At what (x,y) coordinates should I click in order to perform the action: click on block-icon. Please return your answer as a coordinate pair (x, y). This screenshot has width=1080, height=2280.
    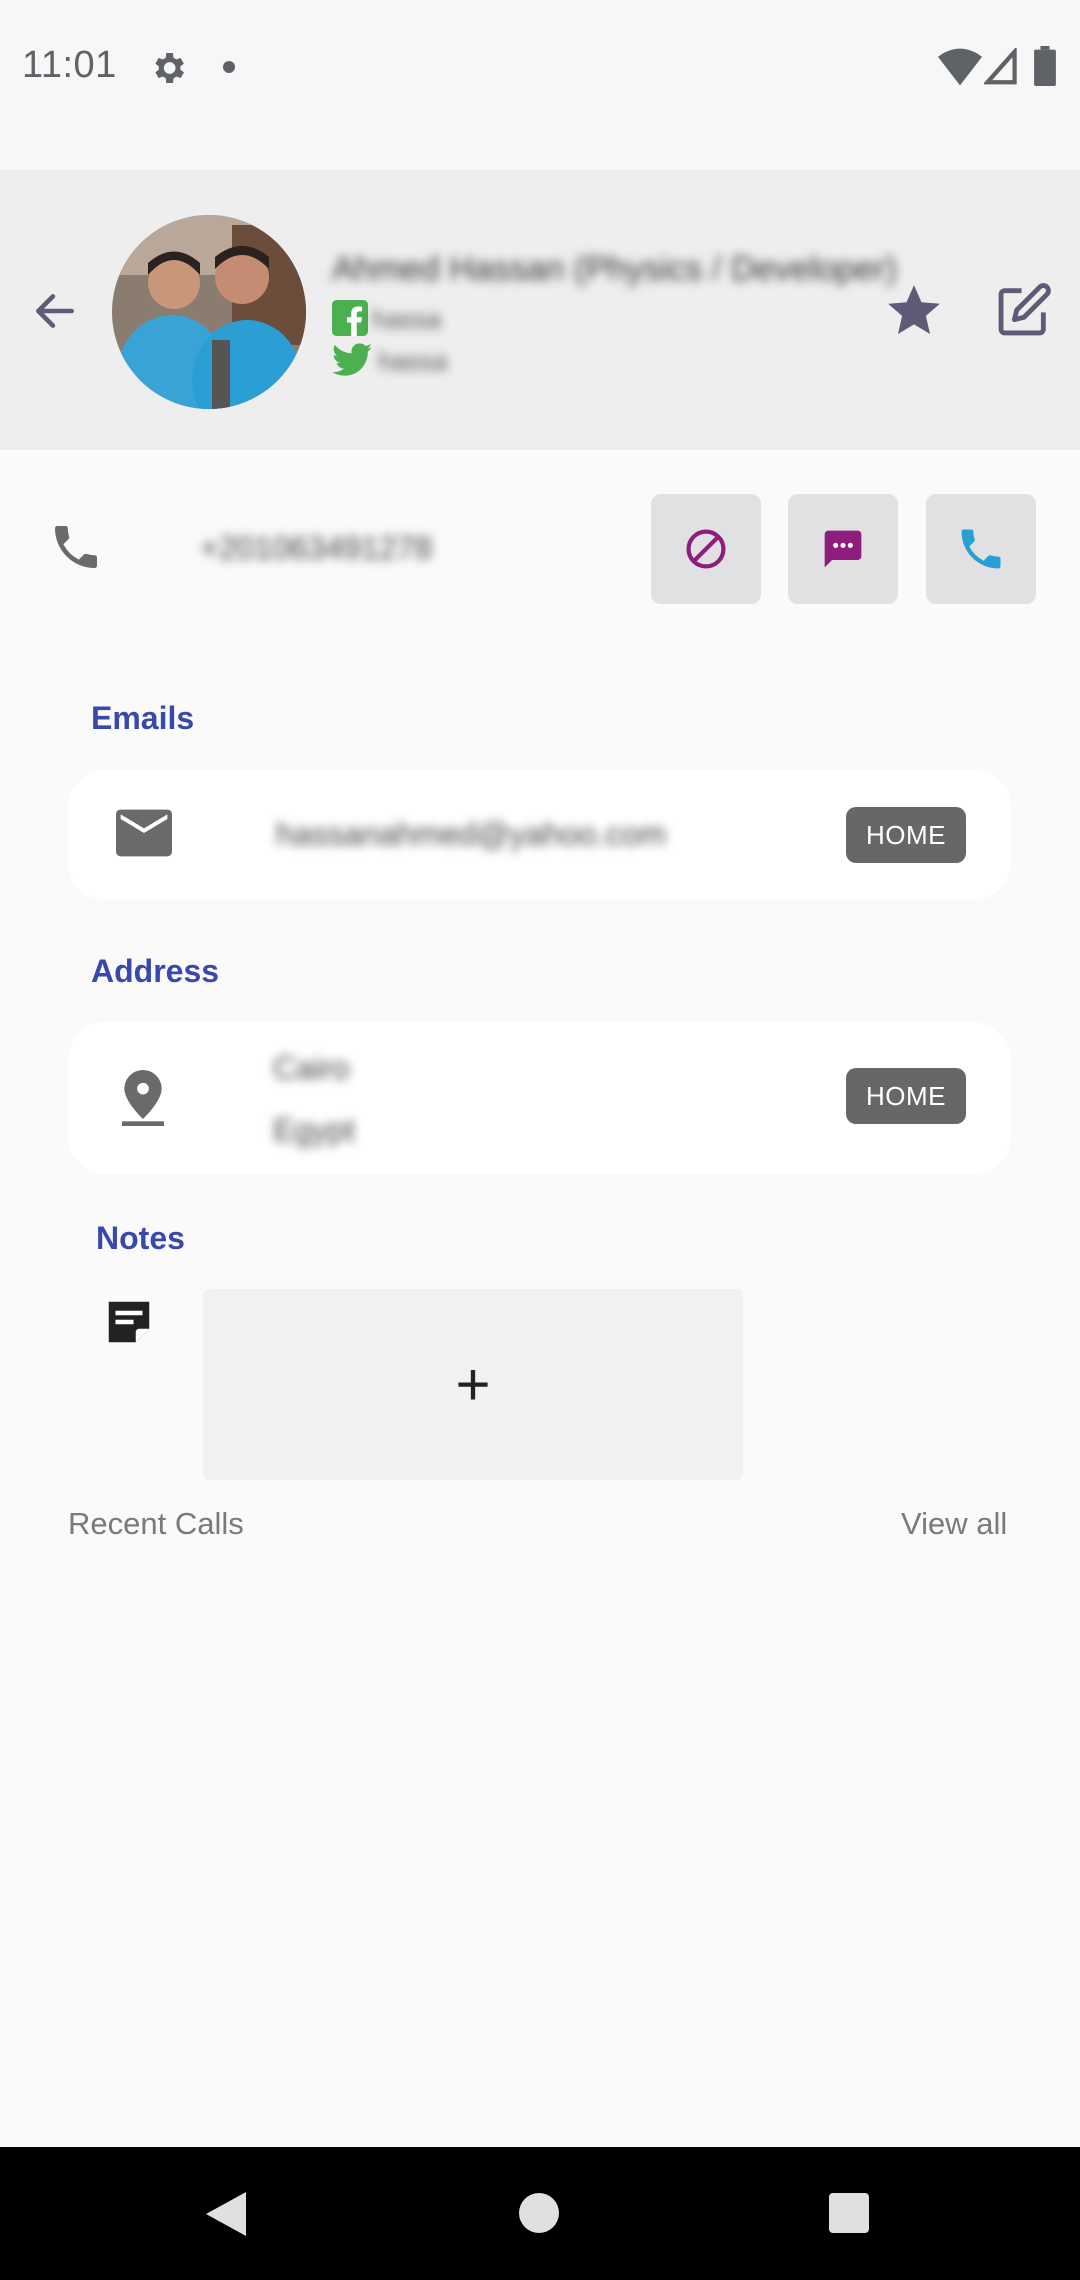
    Looking at the image, I should click on (706, 549).